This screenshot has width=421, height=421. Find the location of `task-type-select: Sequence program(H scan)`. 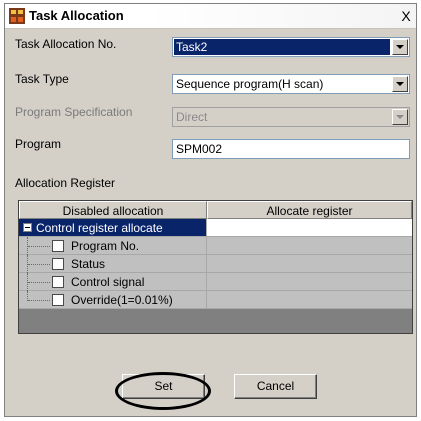

task-type-select: Sequence program(H scan) is located at coordinates (291, 84).